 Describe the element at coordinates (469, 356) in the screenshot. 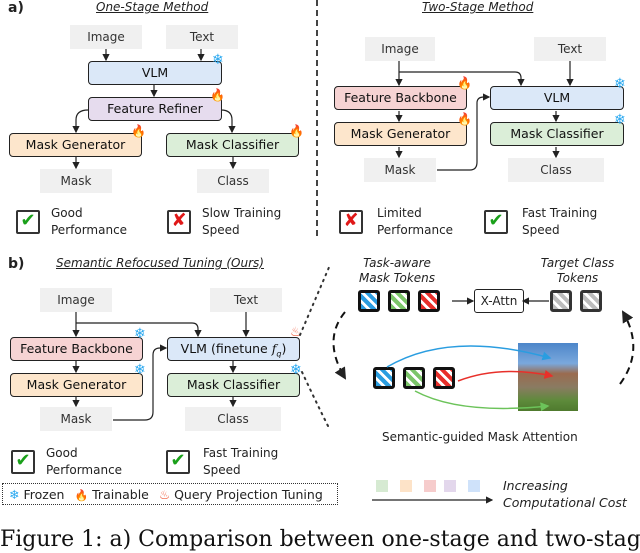

I see `blue-attention-curve` at that location.